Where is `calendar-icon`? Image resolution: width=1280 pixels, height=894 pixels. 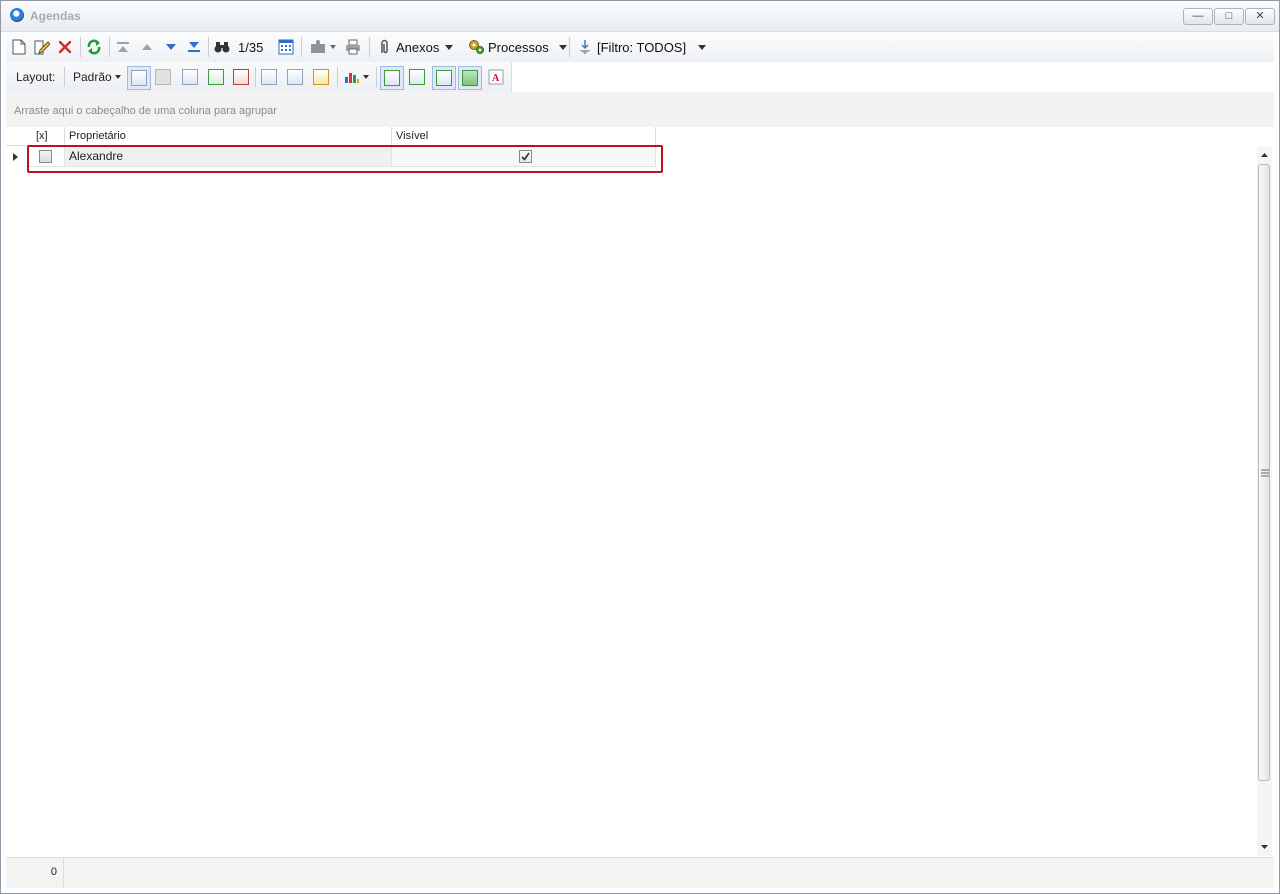 calendar-icon is located at coordinates (286, 47).